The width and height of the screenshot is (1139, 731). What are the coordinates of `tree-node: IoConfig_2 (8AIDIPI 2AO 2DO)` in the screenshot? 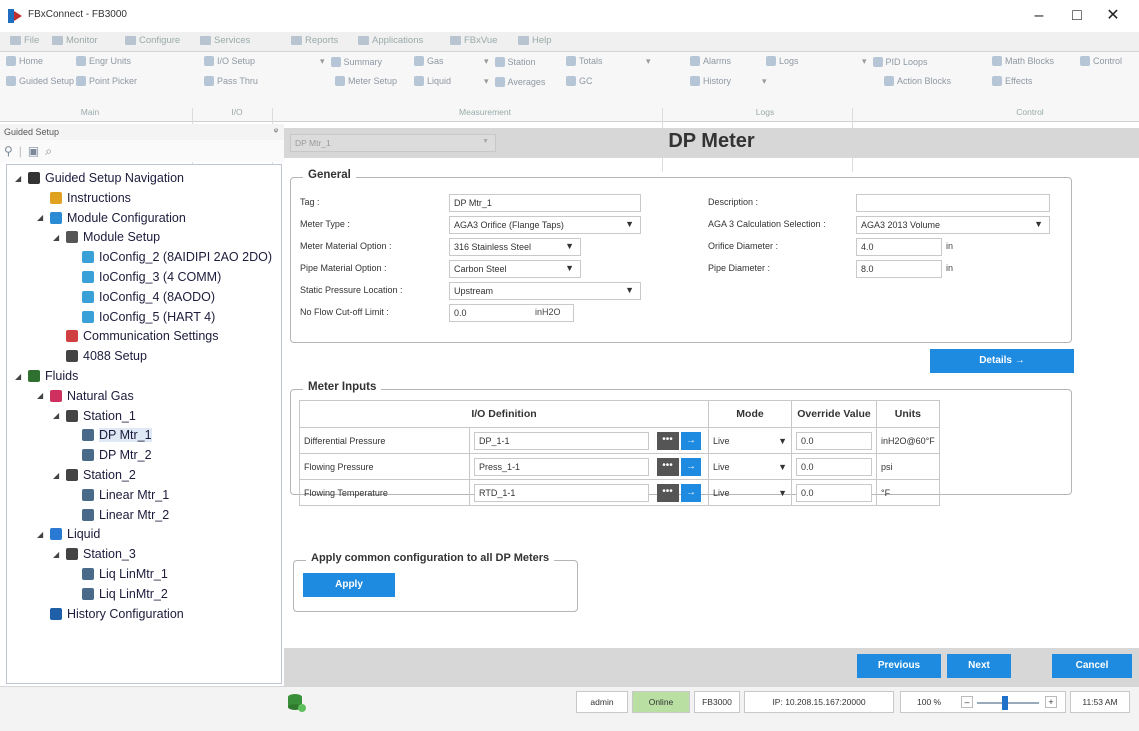 It's located at (170, 257).